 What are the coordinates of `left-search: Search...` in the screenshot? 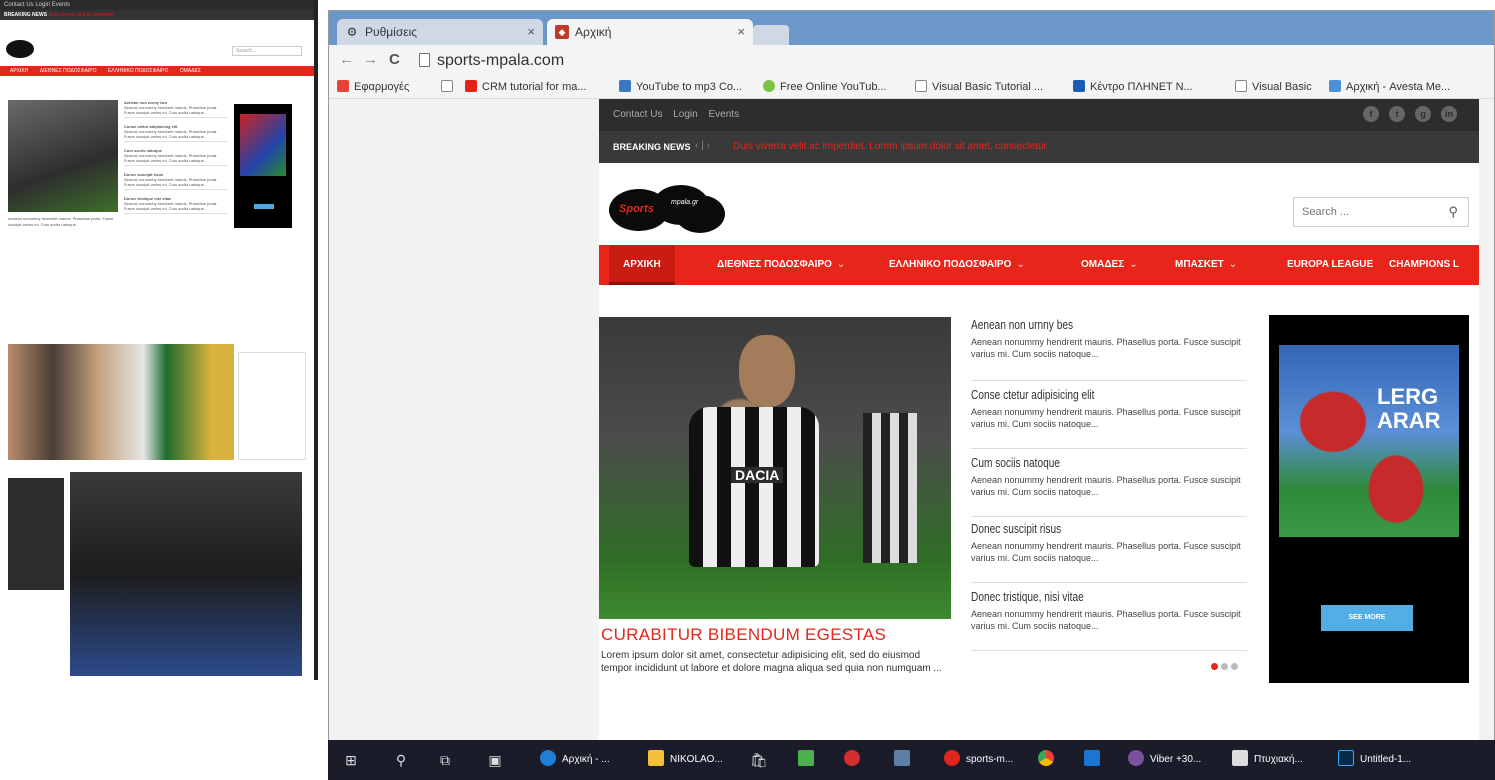 It's located at (267, 51).